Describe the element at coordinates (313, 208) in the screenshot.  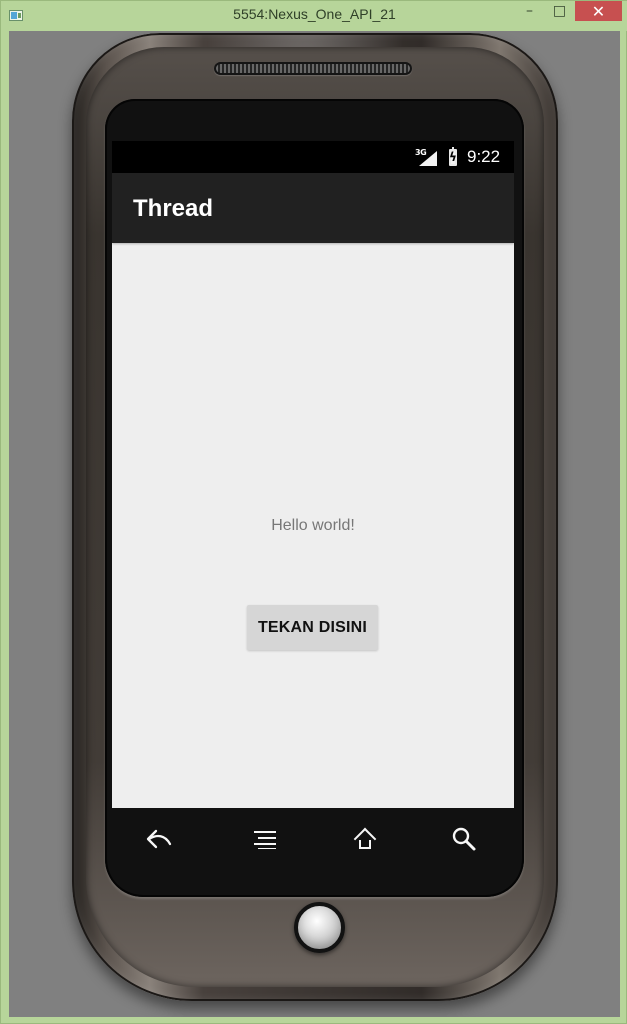
I see `app-action-bar: Thread` at that location.